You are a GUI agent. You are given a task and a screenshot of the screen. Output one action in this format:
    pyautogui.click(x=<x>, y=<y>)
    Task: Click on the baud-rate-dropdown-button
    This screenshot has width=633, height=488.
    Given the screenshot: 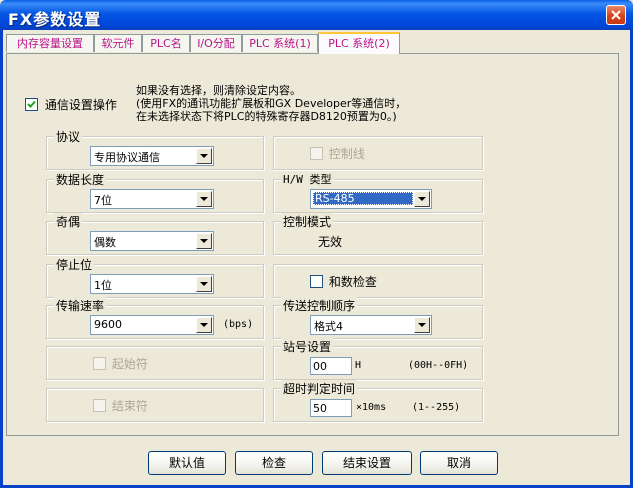 What is the action you would take?
    pyautogui.click(x=204, y=325)
    